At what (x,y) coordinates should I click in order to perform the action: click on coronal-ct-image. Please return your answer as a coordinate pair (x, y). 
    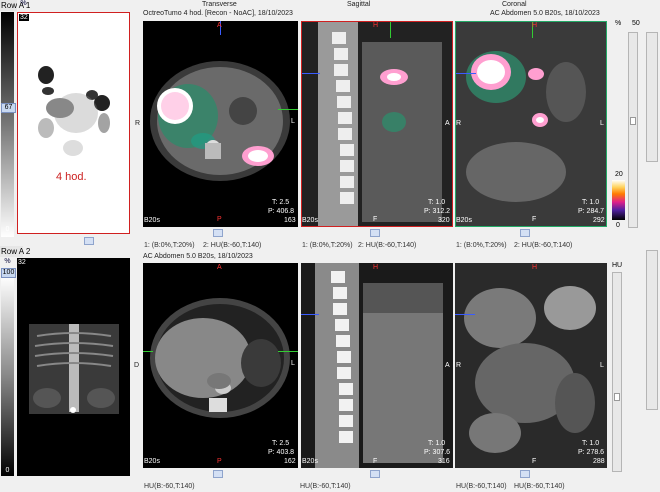
    Looking at the image, I should click on (531, 365).